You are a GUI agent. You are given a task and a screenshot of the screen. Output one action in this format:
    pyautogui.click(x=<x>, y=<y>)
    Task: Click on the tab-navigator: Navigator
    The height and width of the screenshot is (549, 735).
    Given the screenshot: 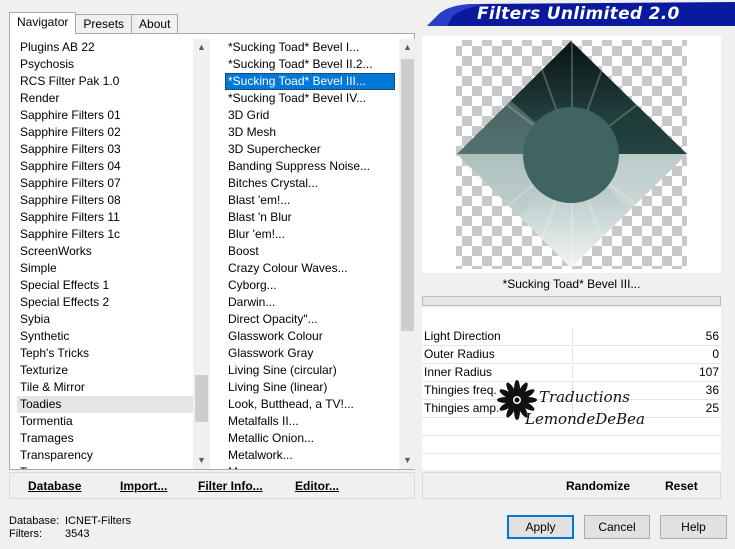 What is the action you would take?
    pyautogui.click(x=43, y=23)
    